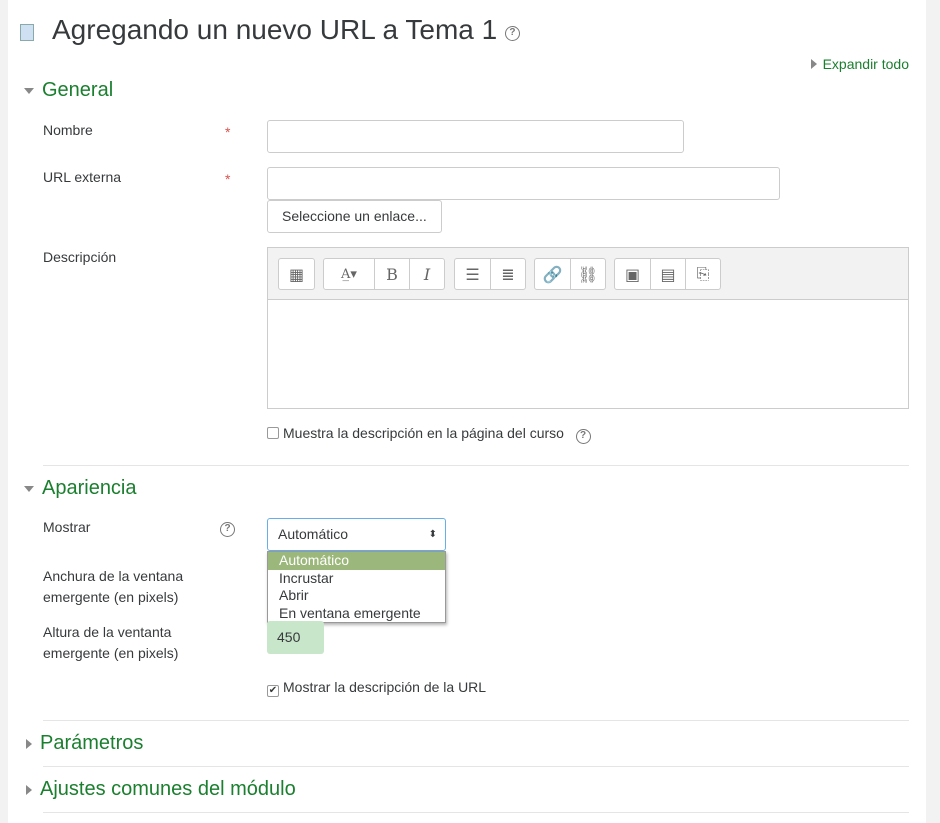 The width and height of the screenshot is (940, 823). What do you see at coordinates (92, 743) in the screenshot?
I see `section-title: Parámetros` at bounding box center [92, 743].